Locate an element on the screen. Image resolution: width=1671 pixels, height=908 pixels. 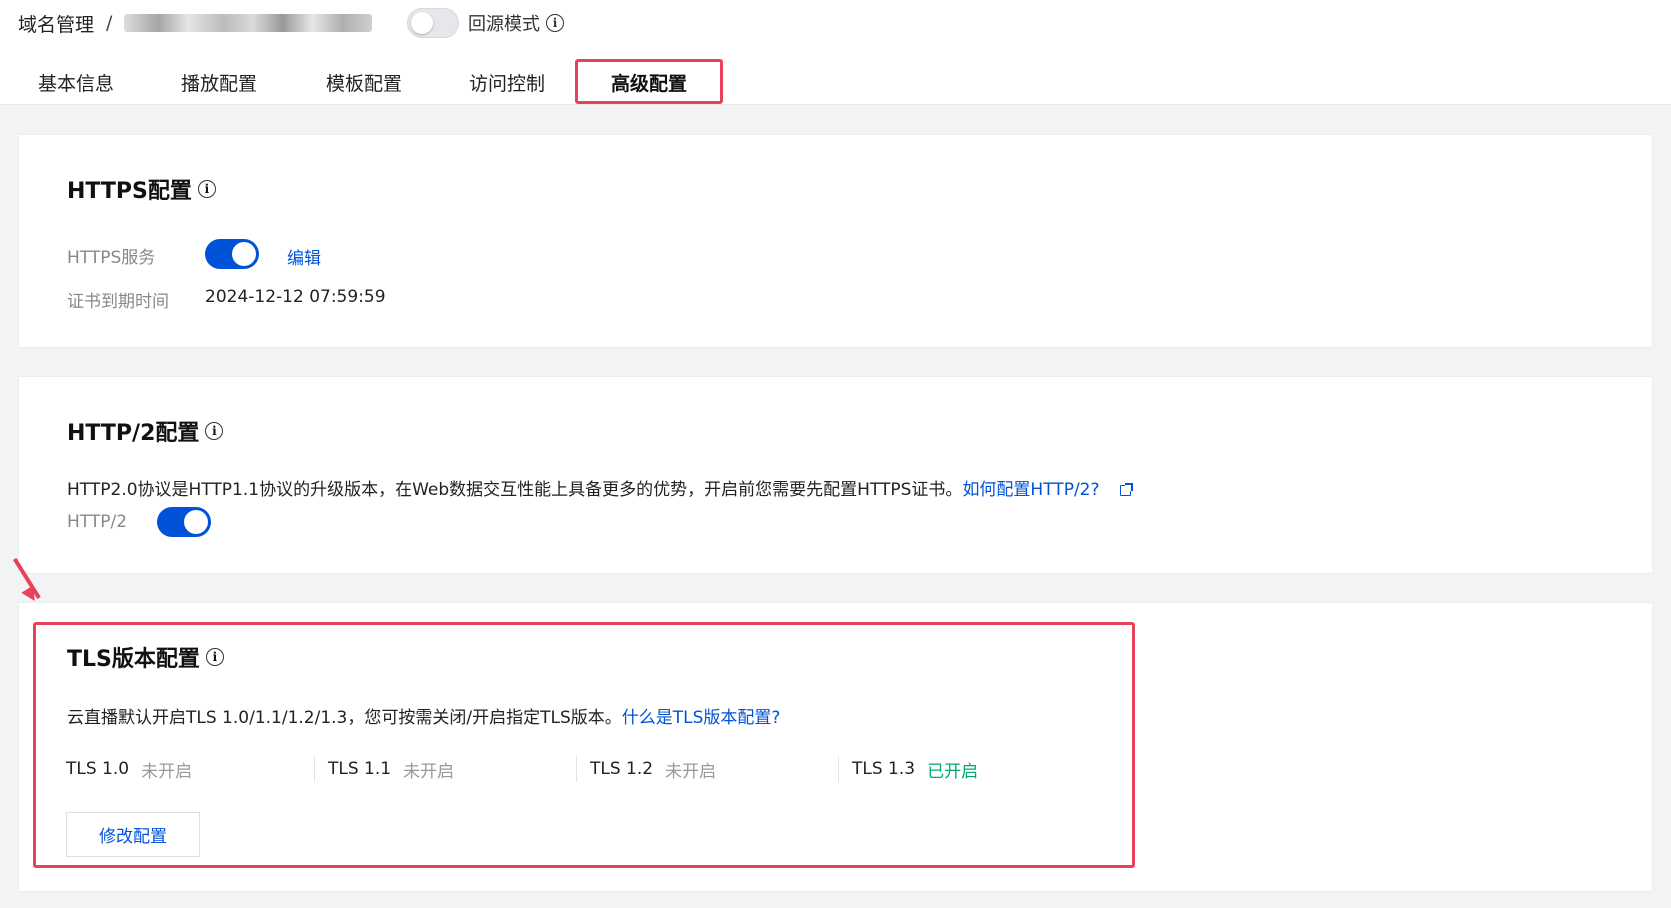
https-service-toggle is located at coordinates (232, 254).